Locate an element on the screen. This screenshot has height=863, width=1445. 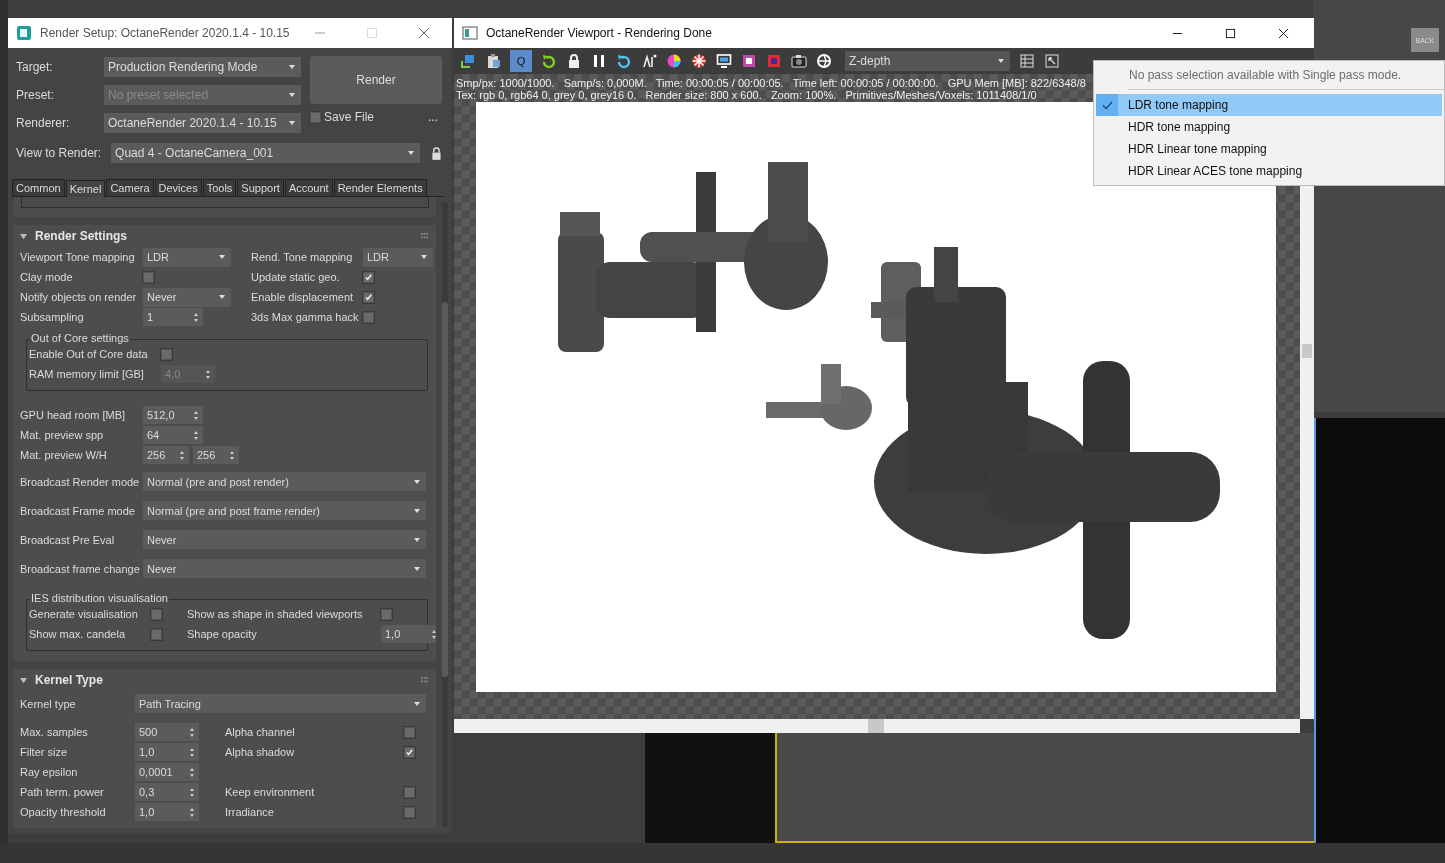
aperture-icon is located at coordinates (824, 61).